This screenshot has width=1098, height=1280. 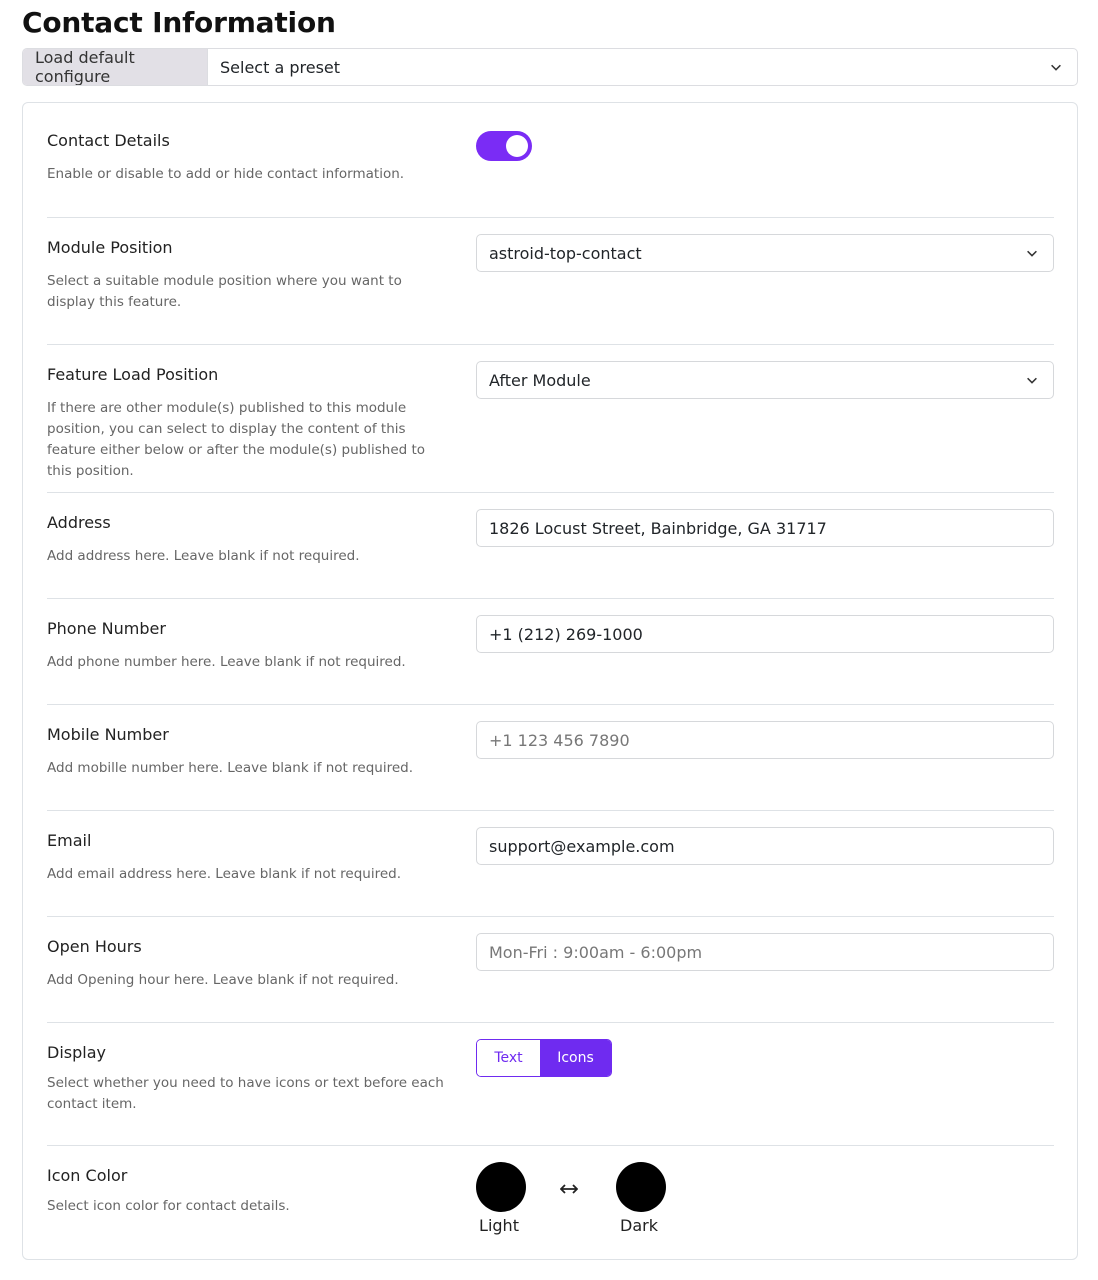 I want to click on preset-select-text: Select a preset, so click(x=280, y=67).